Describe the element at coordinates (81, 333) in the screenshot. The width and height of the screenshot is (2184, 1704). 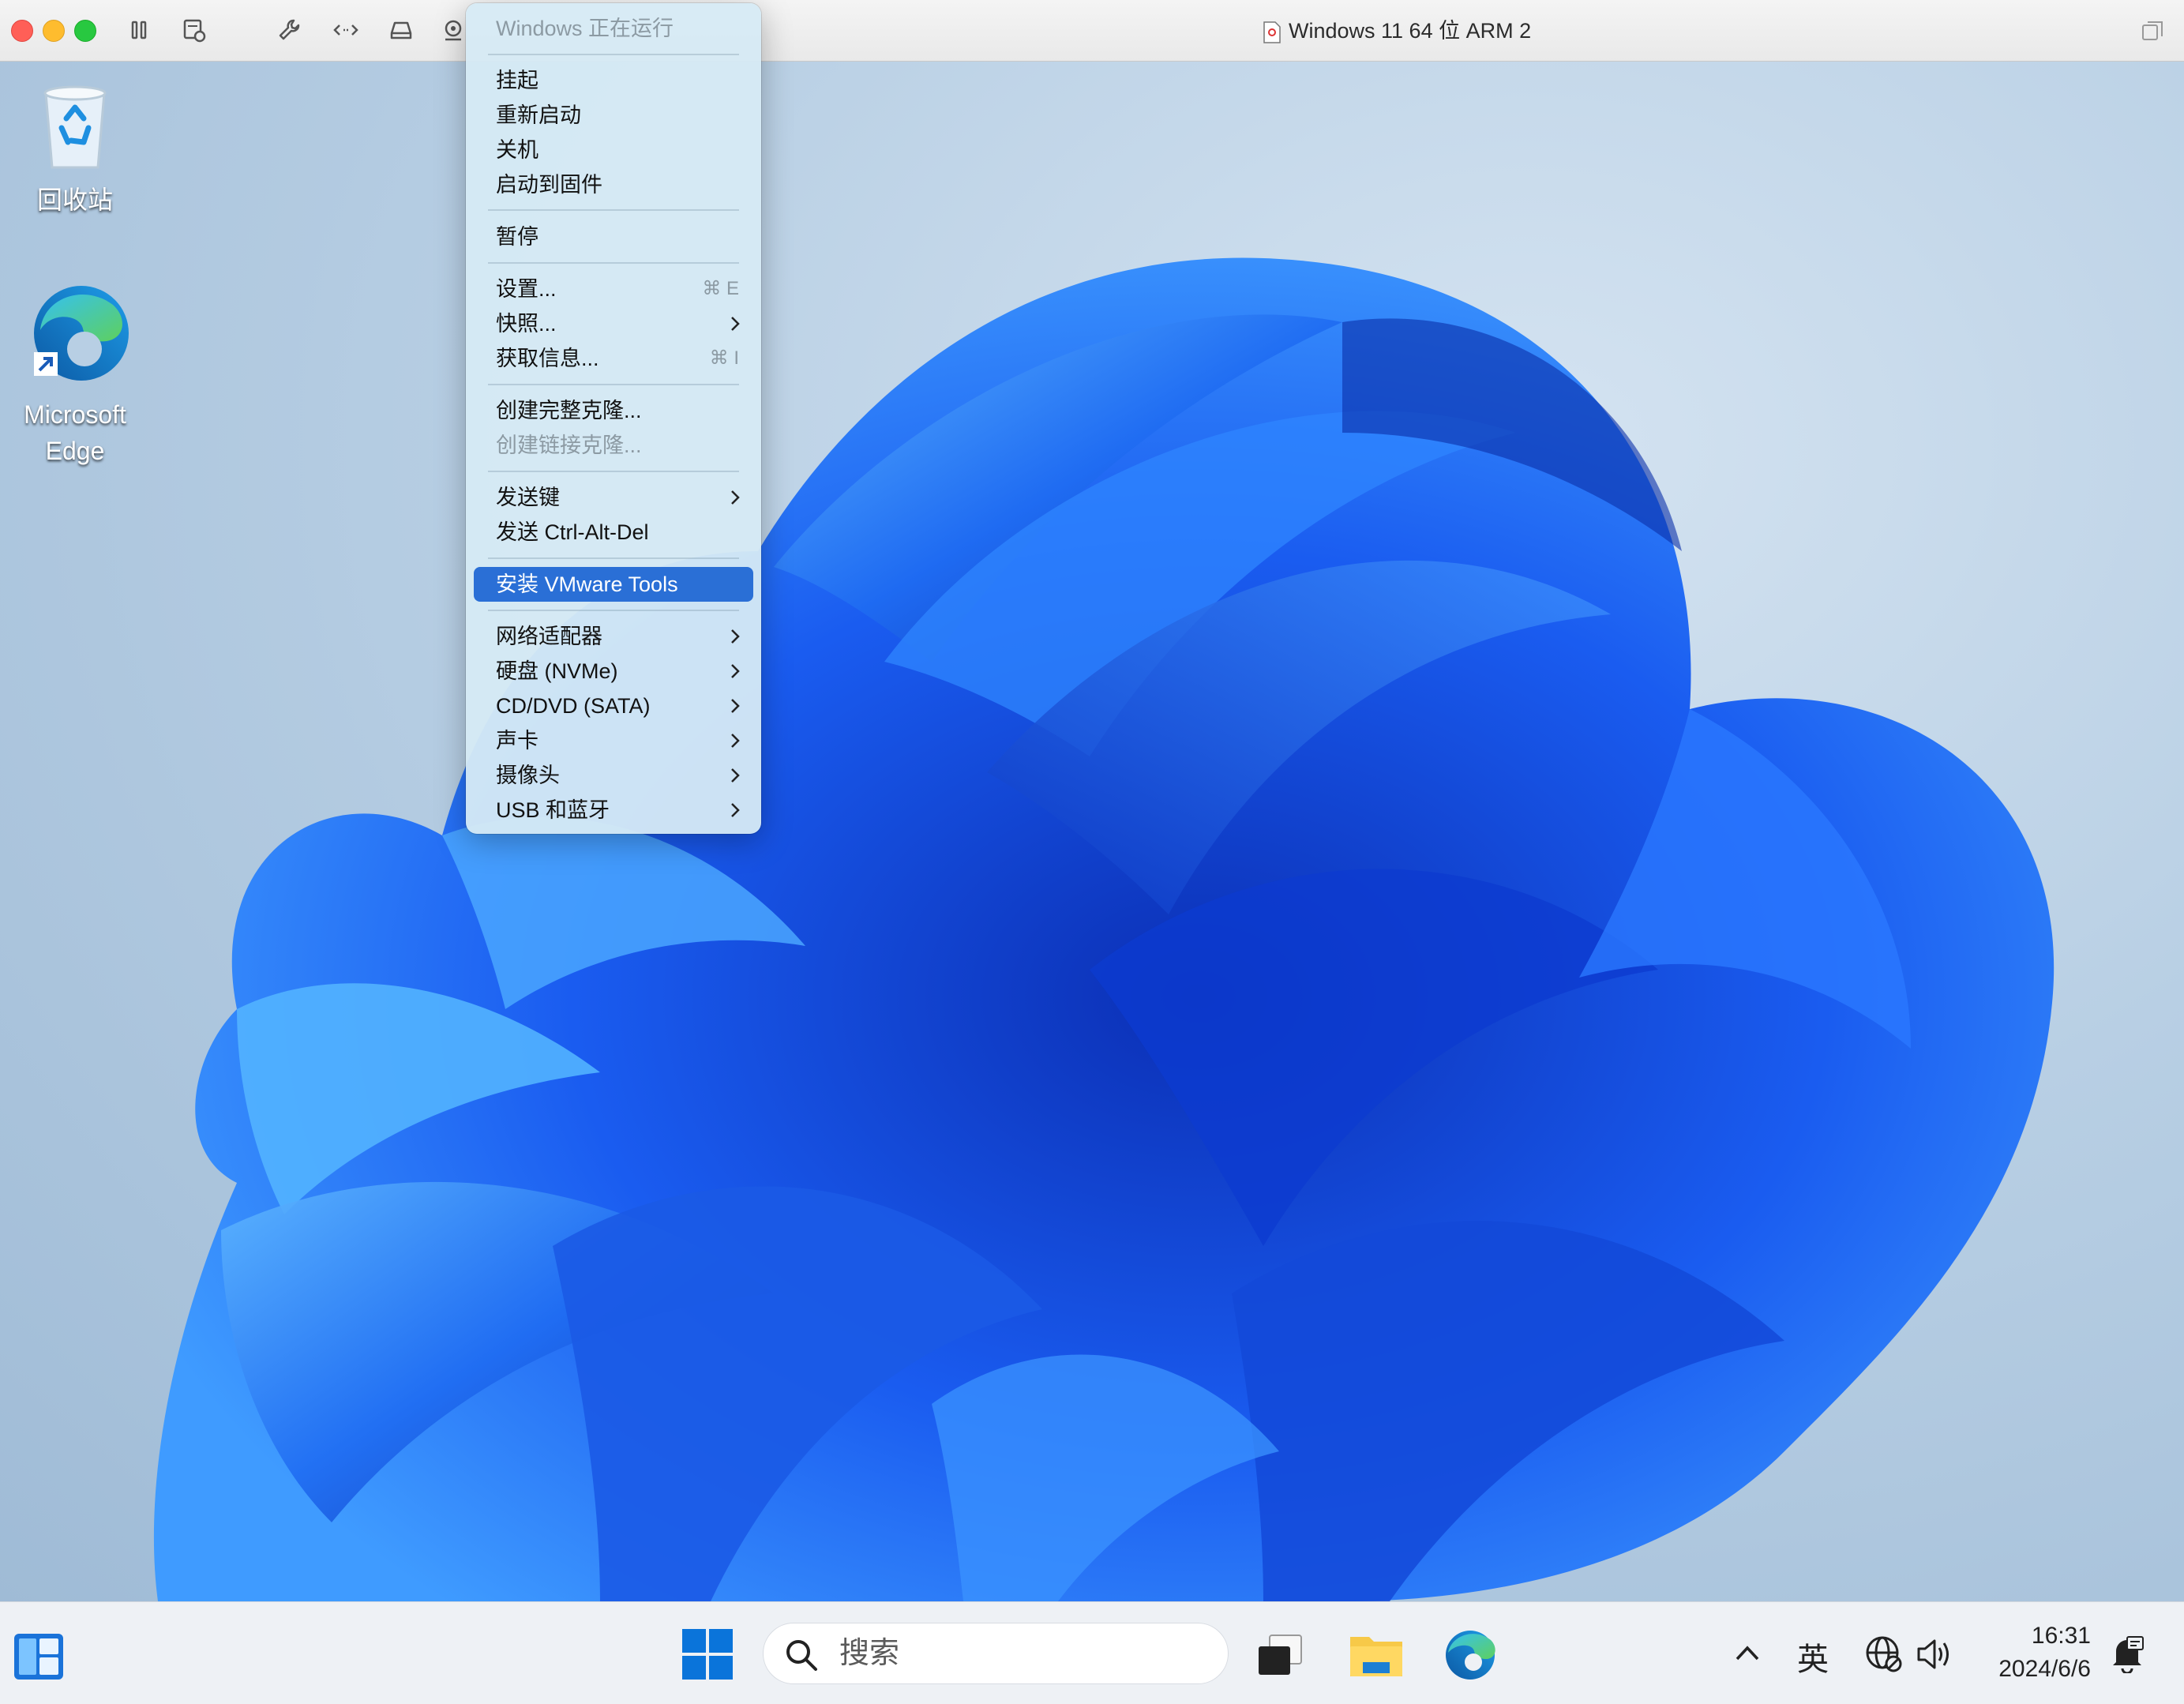
I see `edge-icon` at that location.